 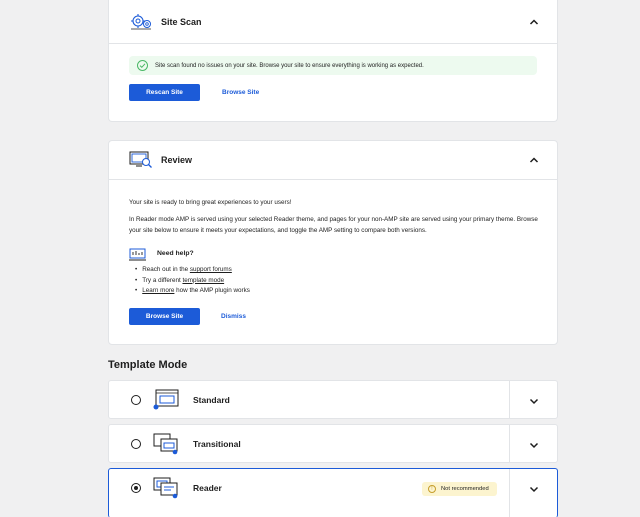 What do you see at coordinates (333, 22) in the screenshot?
I see `site-scan-header: Site Scan` at bounding box center [333, 22].